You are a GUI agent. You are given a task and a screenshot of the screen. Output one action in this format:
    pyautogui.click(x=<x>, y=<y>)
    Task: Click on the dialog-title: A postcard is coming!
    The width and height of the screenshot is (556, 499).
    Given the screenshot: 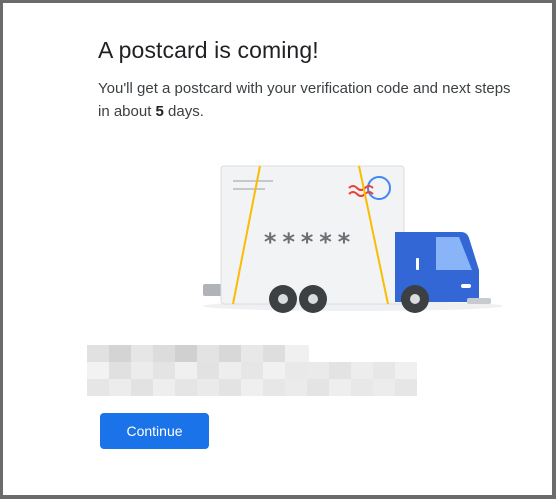 What is the action you would take?
    pyautogui.click(x=208, y=50)
    